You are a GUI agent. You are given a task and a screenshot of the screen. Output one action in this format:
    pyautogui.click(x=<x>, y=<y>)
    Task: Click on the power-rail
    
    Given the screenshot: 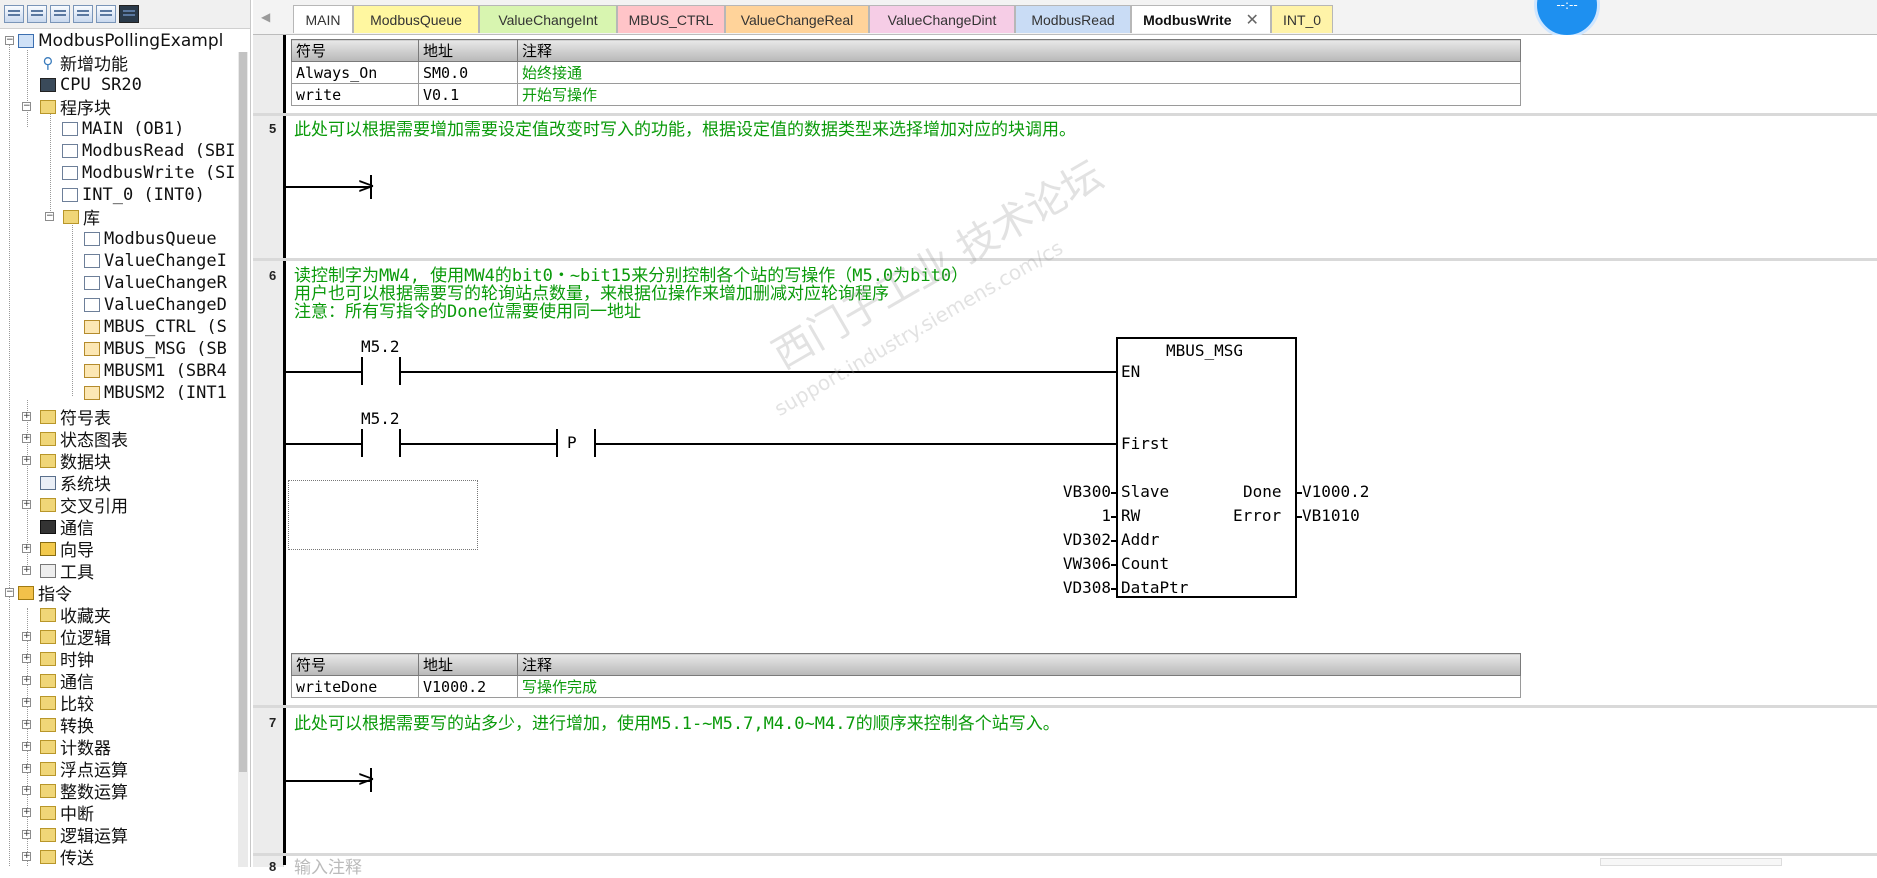 What is the action you would take?
    pyautogui.click(x=284, y=75)
    